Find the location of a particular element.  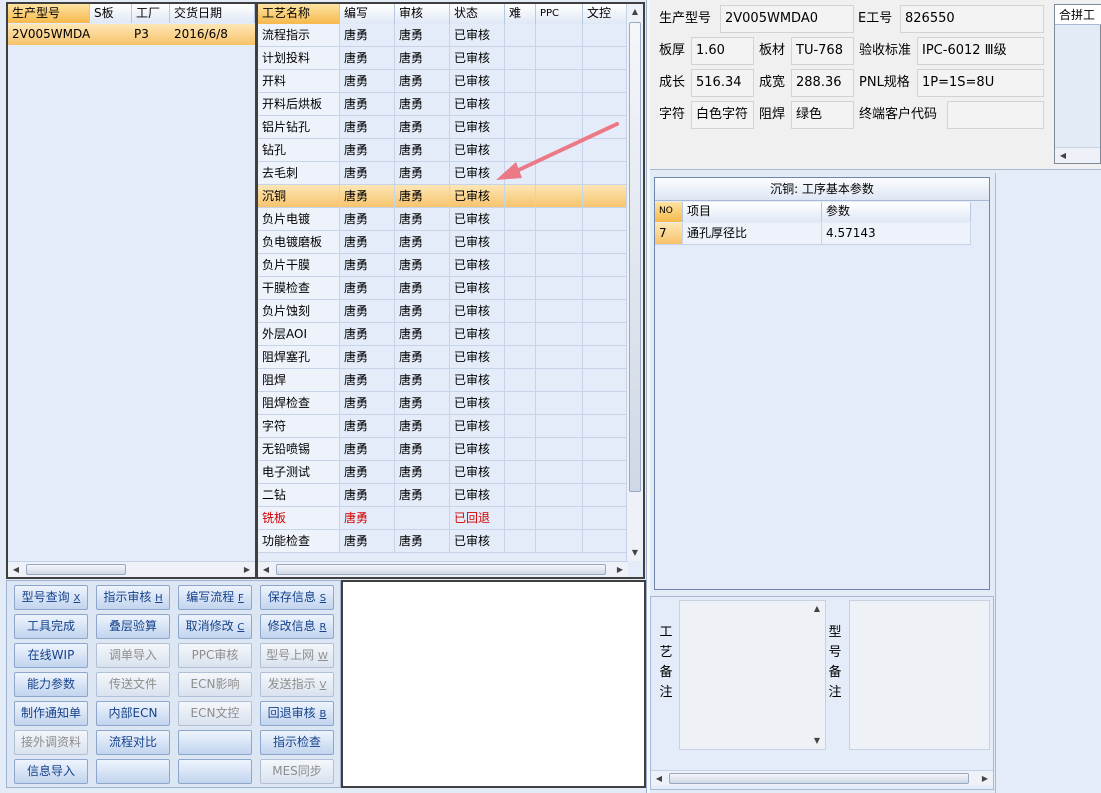

col-s-board: S板 is located at coordinates (111, 13).